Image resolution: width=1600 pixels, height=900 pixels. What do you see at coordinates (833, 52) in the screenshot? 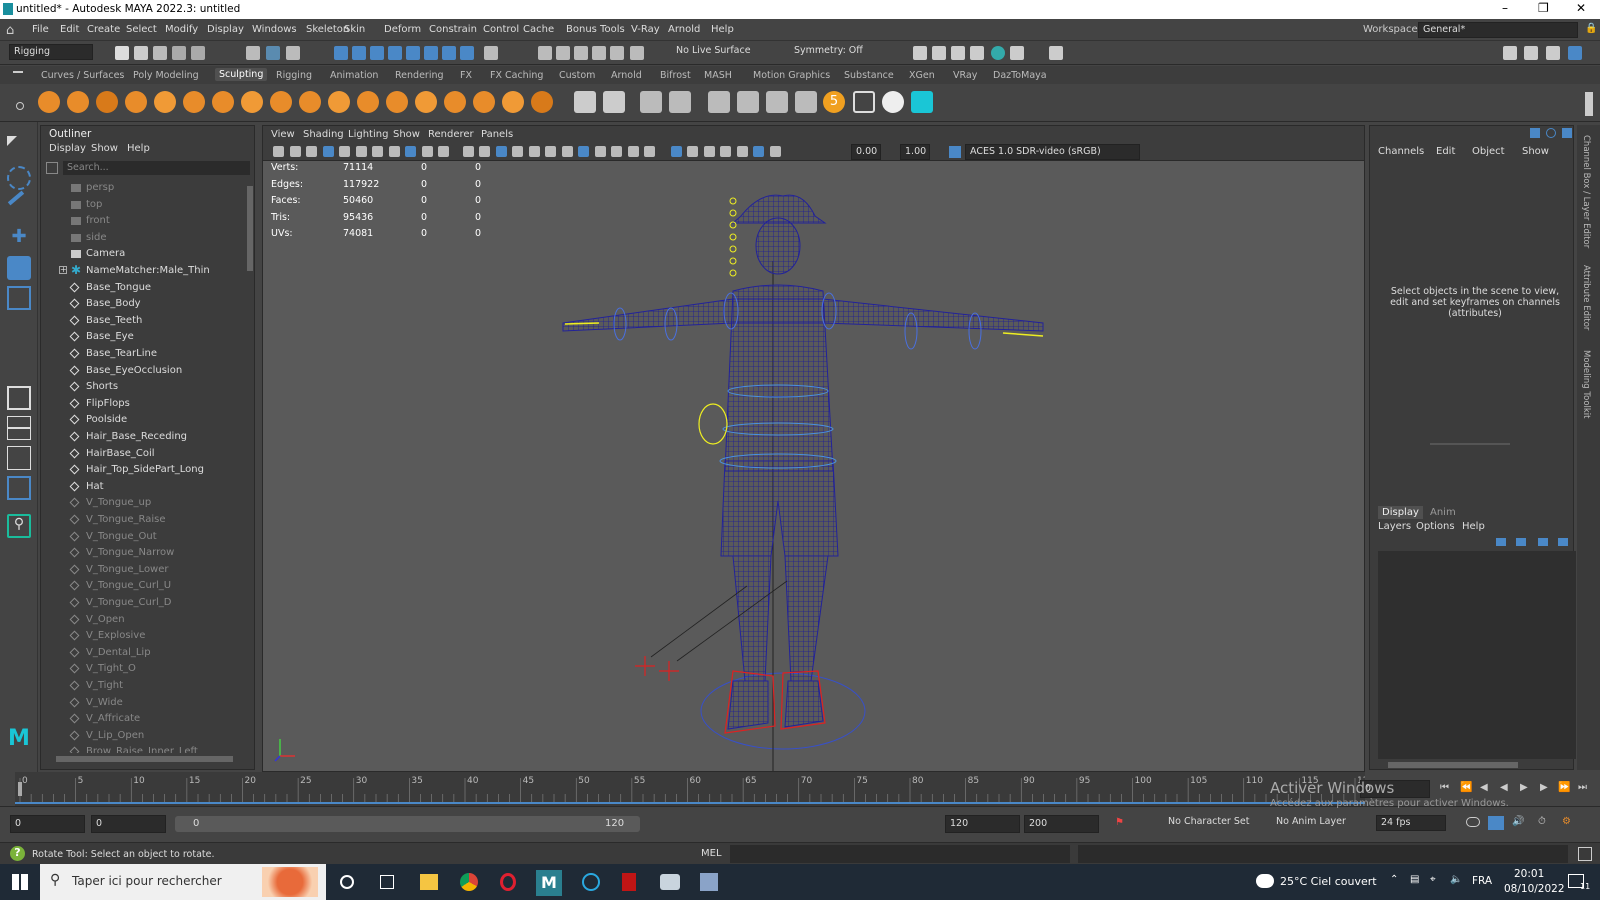
I see `symmetry-dropdown: Symmetry: Off` at bounding box center [833, 52].